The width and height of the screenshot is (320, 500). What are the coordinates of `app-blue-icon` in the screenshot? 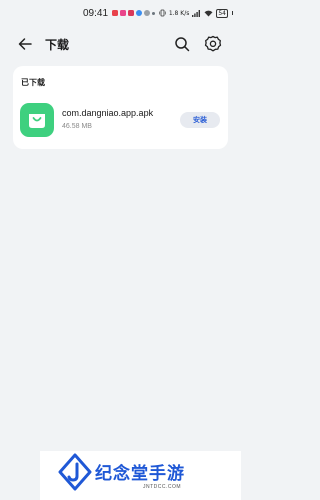 It's located at (139, 13).